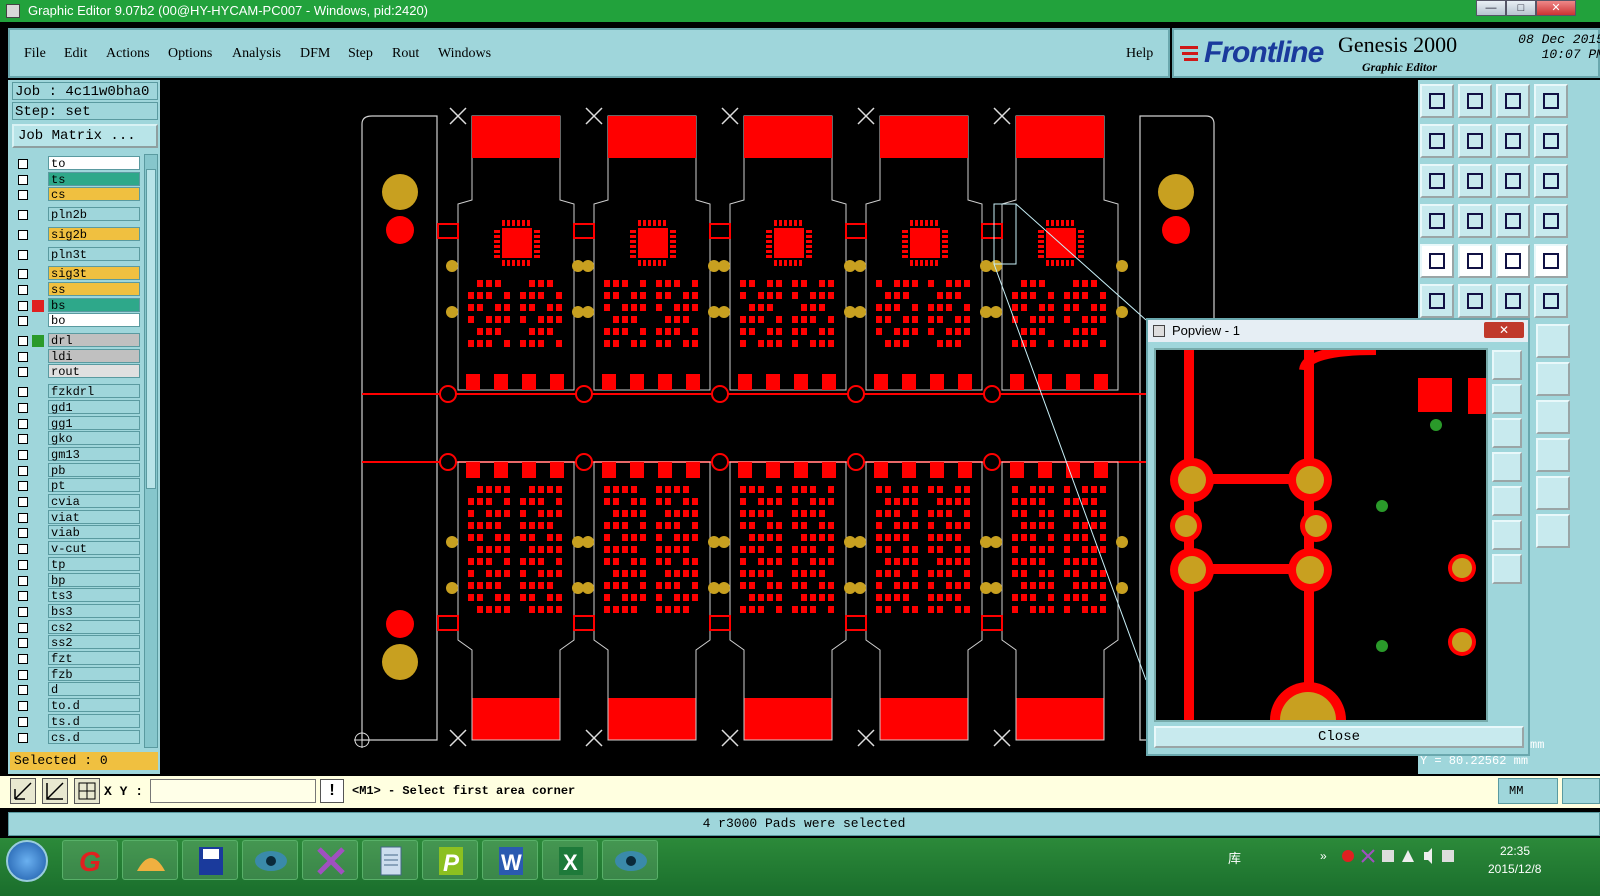 This screenshot has height=896, width=1600. I want to click on layer-name: d, so click(94, 689).